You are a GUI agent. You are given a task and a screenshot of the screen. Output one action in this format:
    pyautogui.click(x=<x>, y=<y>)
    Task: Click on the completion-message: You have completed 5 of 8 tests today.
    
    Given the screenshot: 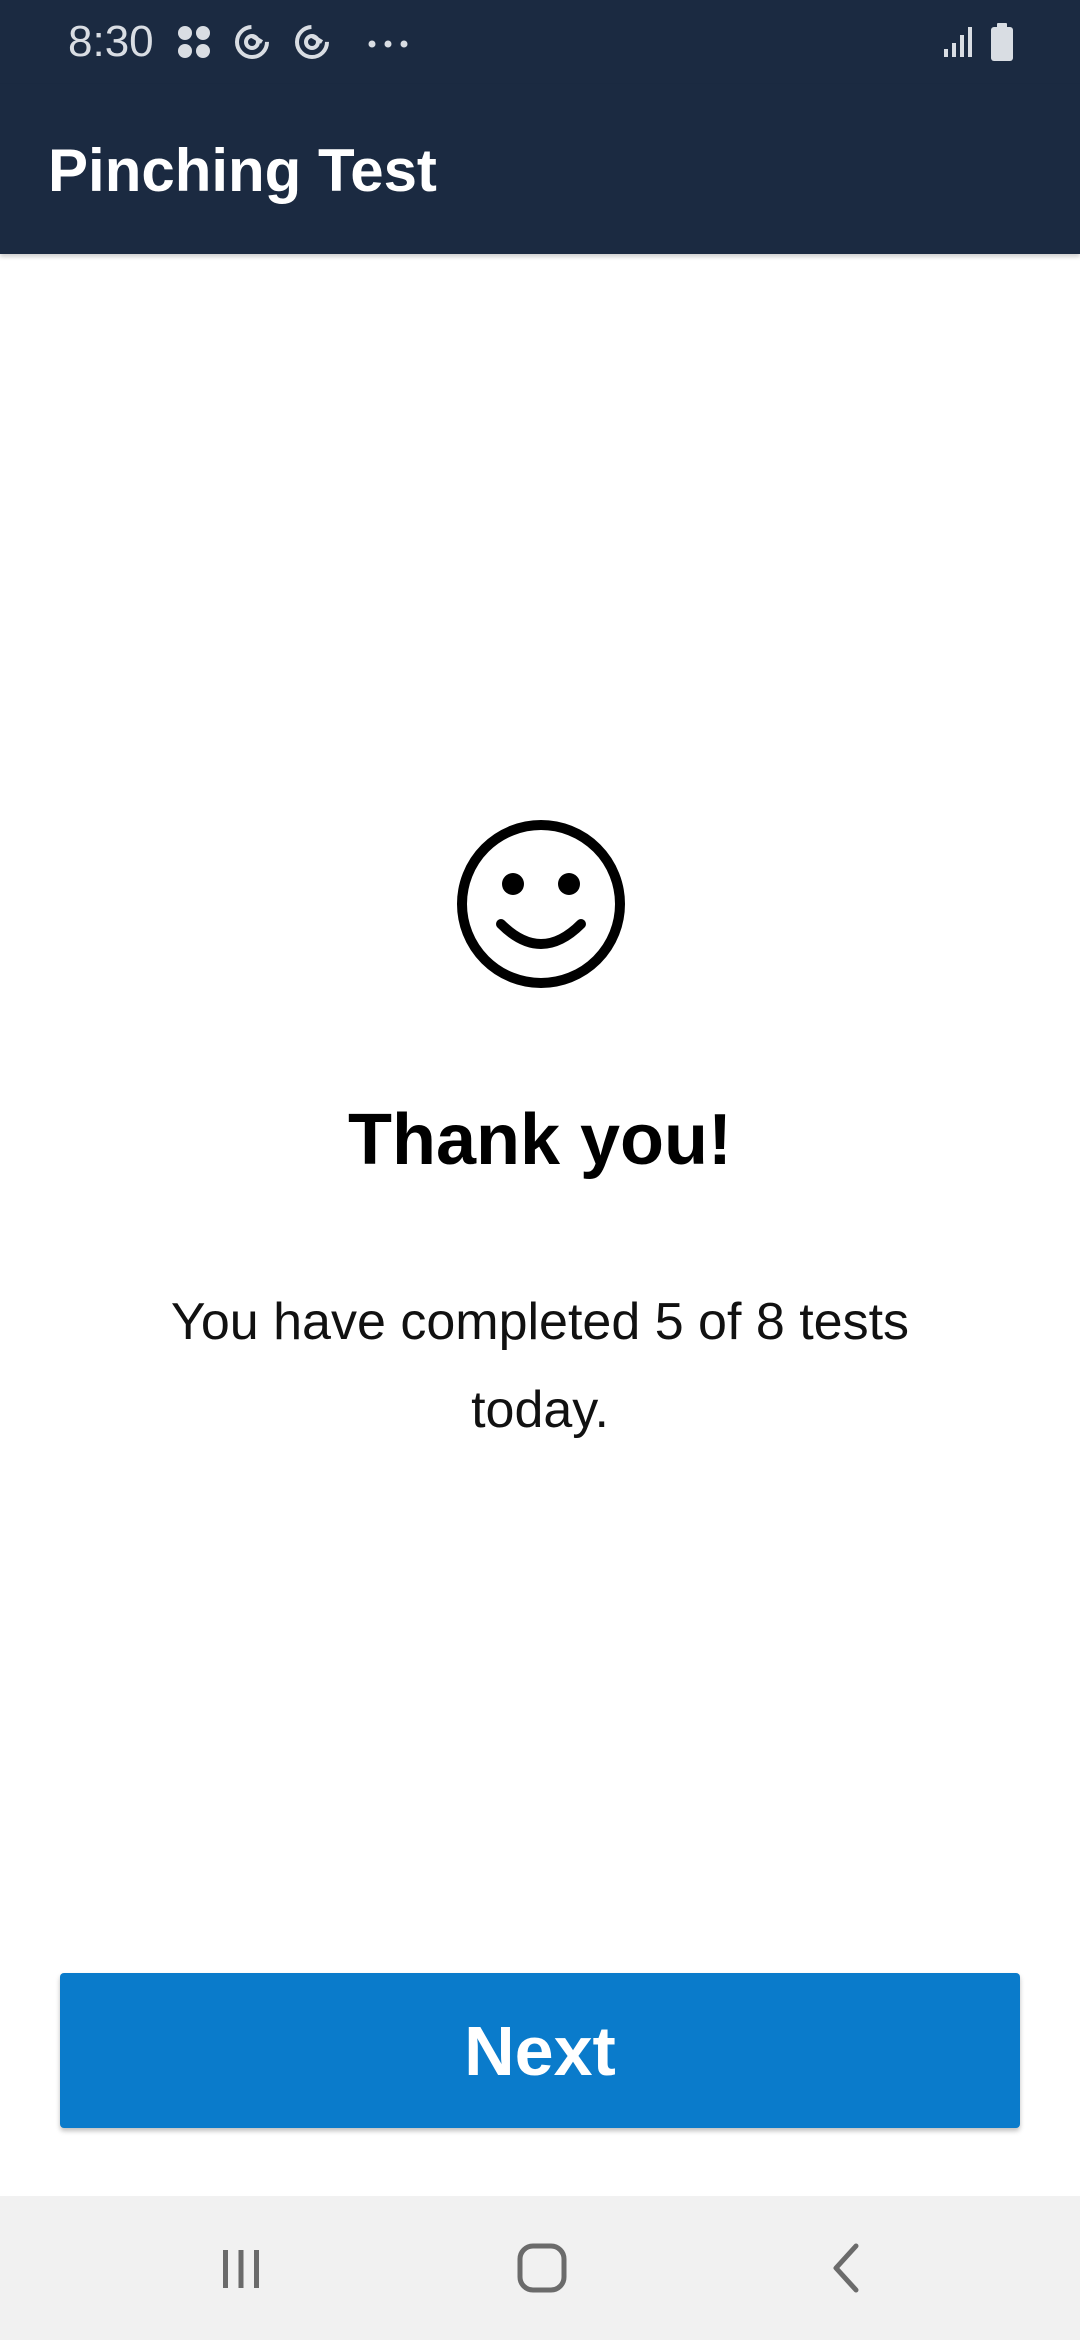 What is the action you would take?
    pyautogui.click(x=540, y=1366)
    